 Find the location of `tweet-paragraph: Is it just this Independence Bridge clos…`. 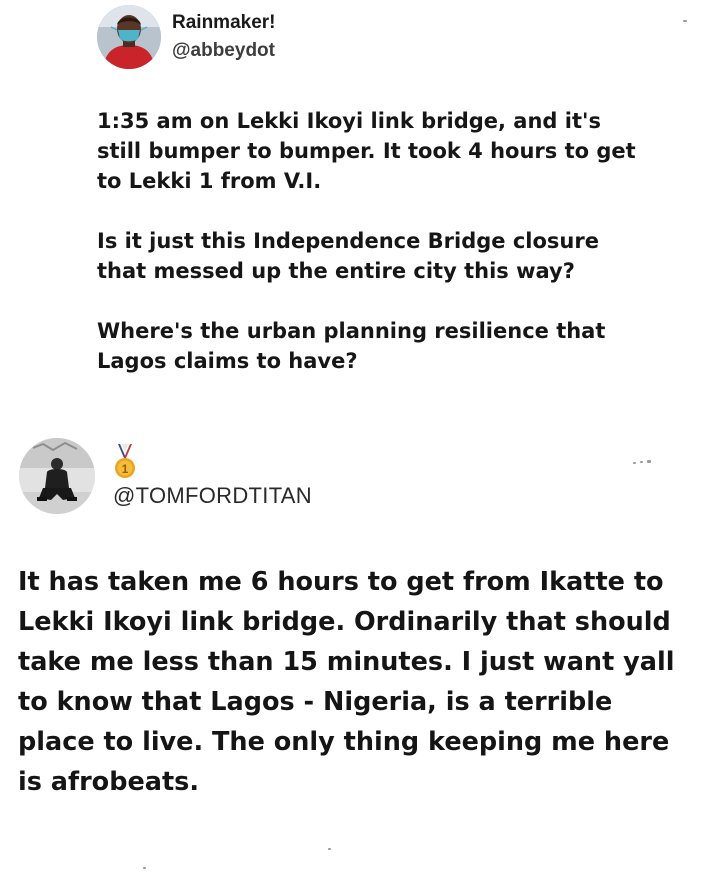

tweet-paragraph: Is it just this Independence Bridge clos… is located at coordinates (348, 256).